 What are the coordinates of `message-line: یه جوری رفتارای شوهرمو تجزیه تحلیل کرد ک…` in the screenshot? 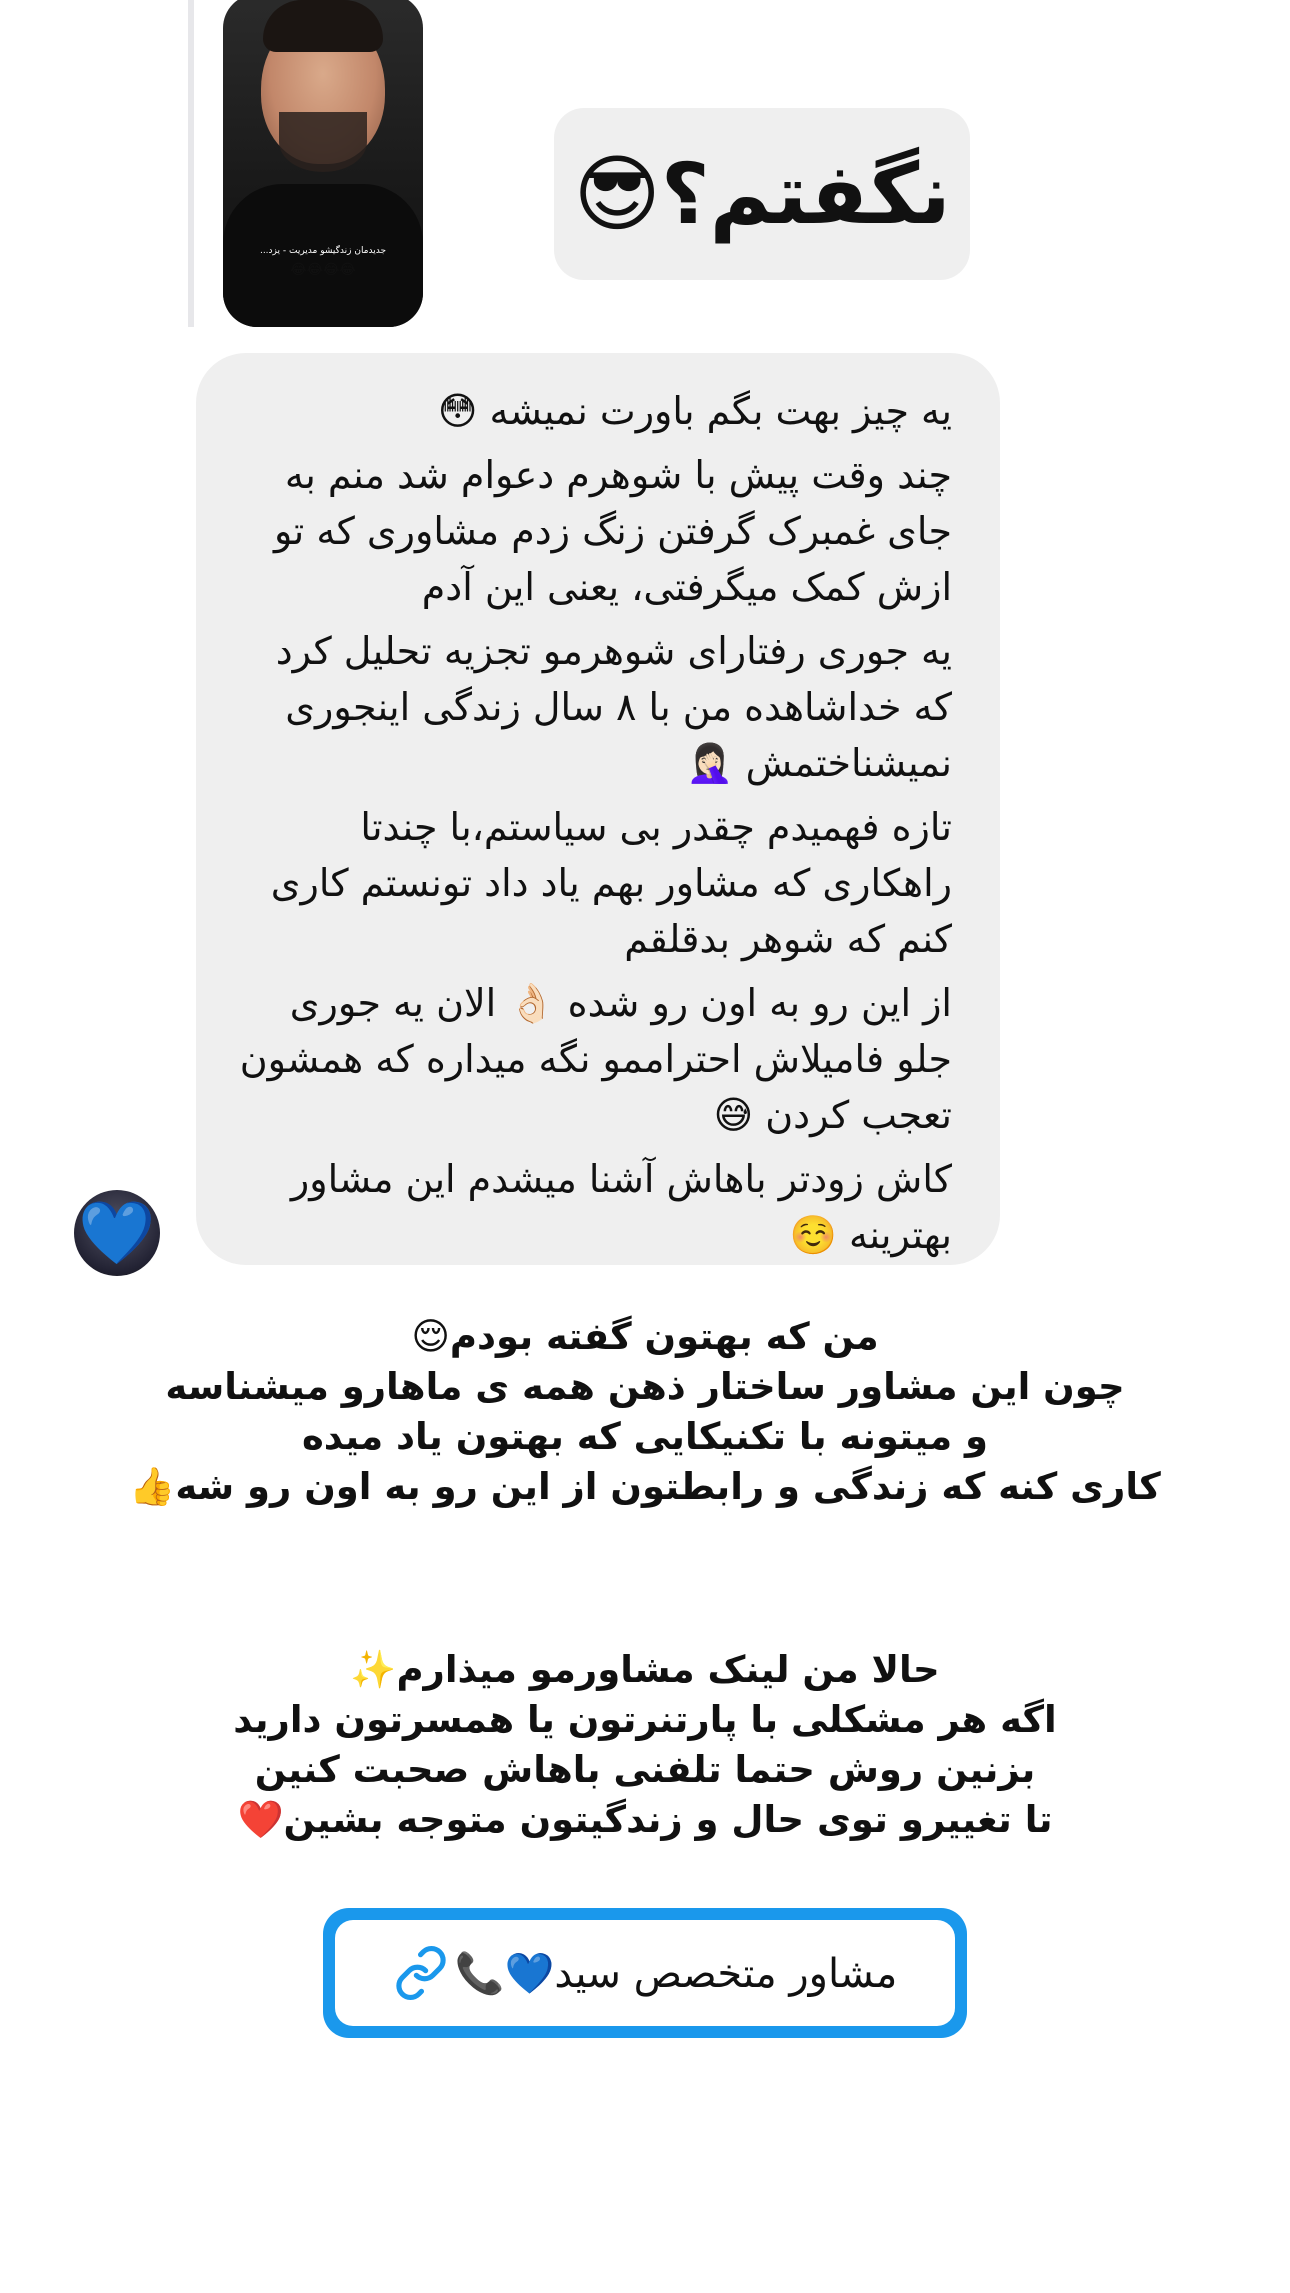 It's located at (613, 707).